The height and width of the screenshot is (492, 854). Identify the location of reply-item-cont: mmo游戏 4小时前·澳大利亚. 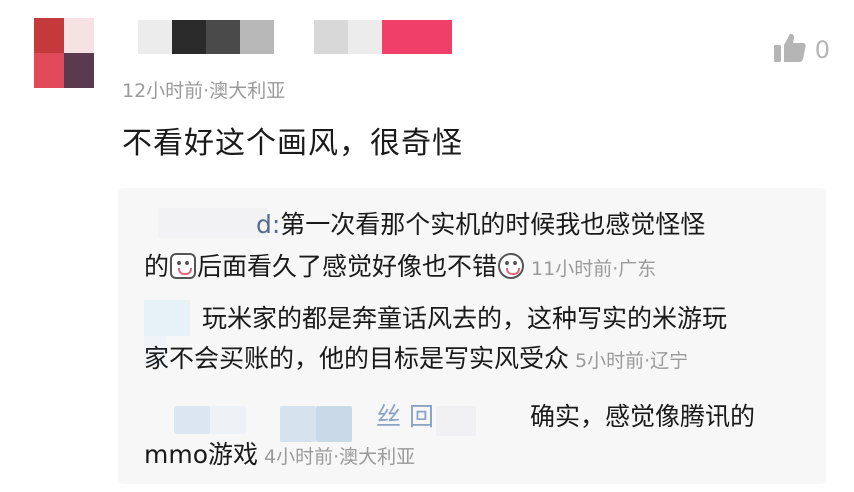
(279, 456).